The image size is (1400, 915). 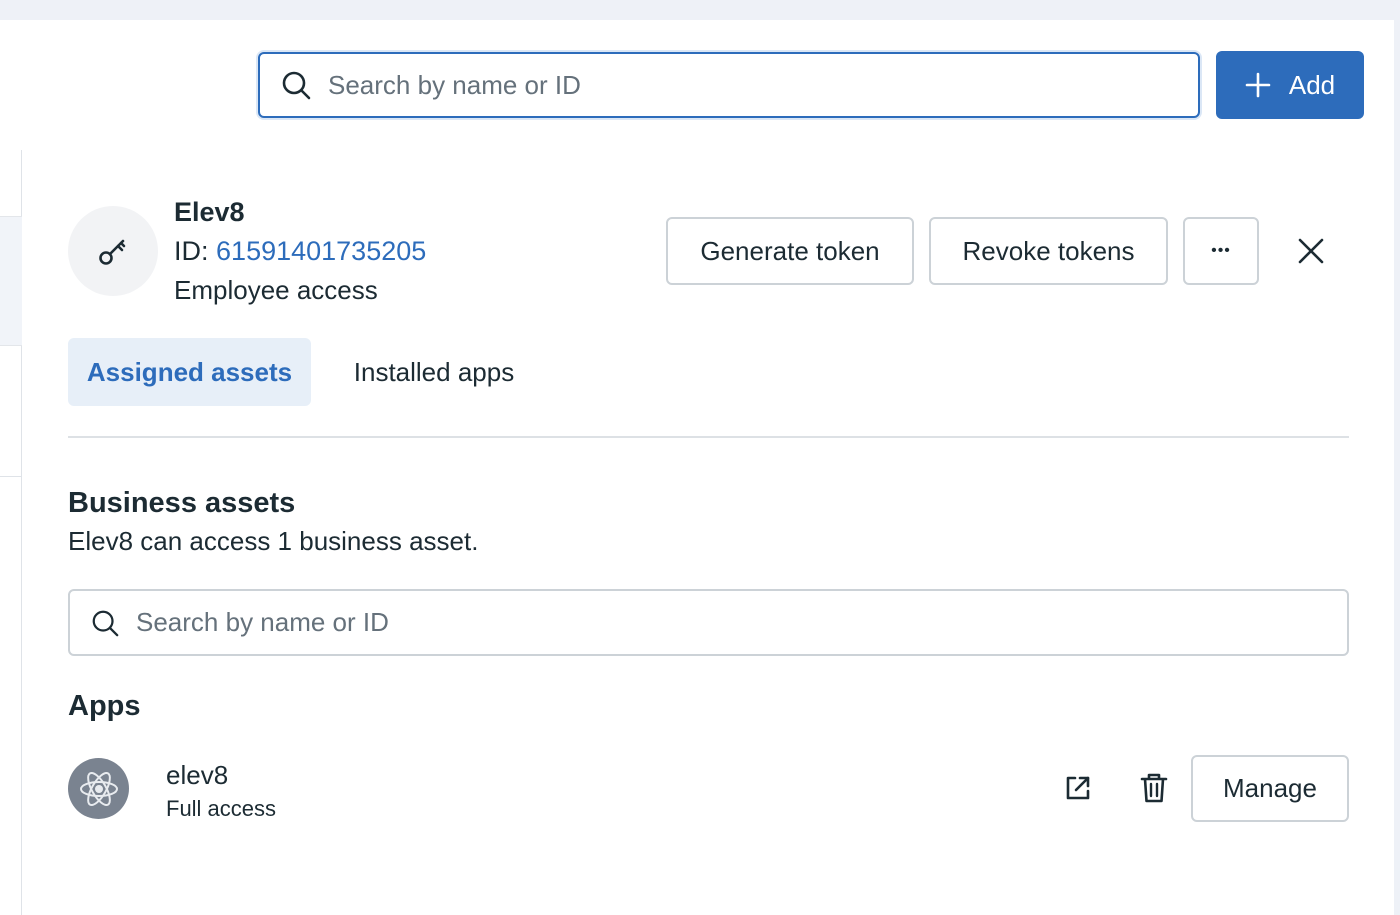 What do you see at coordinates (1154, 788) in the screenshot?
I see `trash-icon` at bounding box center [1154, 788].